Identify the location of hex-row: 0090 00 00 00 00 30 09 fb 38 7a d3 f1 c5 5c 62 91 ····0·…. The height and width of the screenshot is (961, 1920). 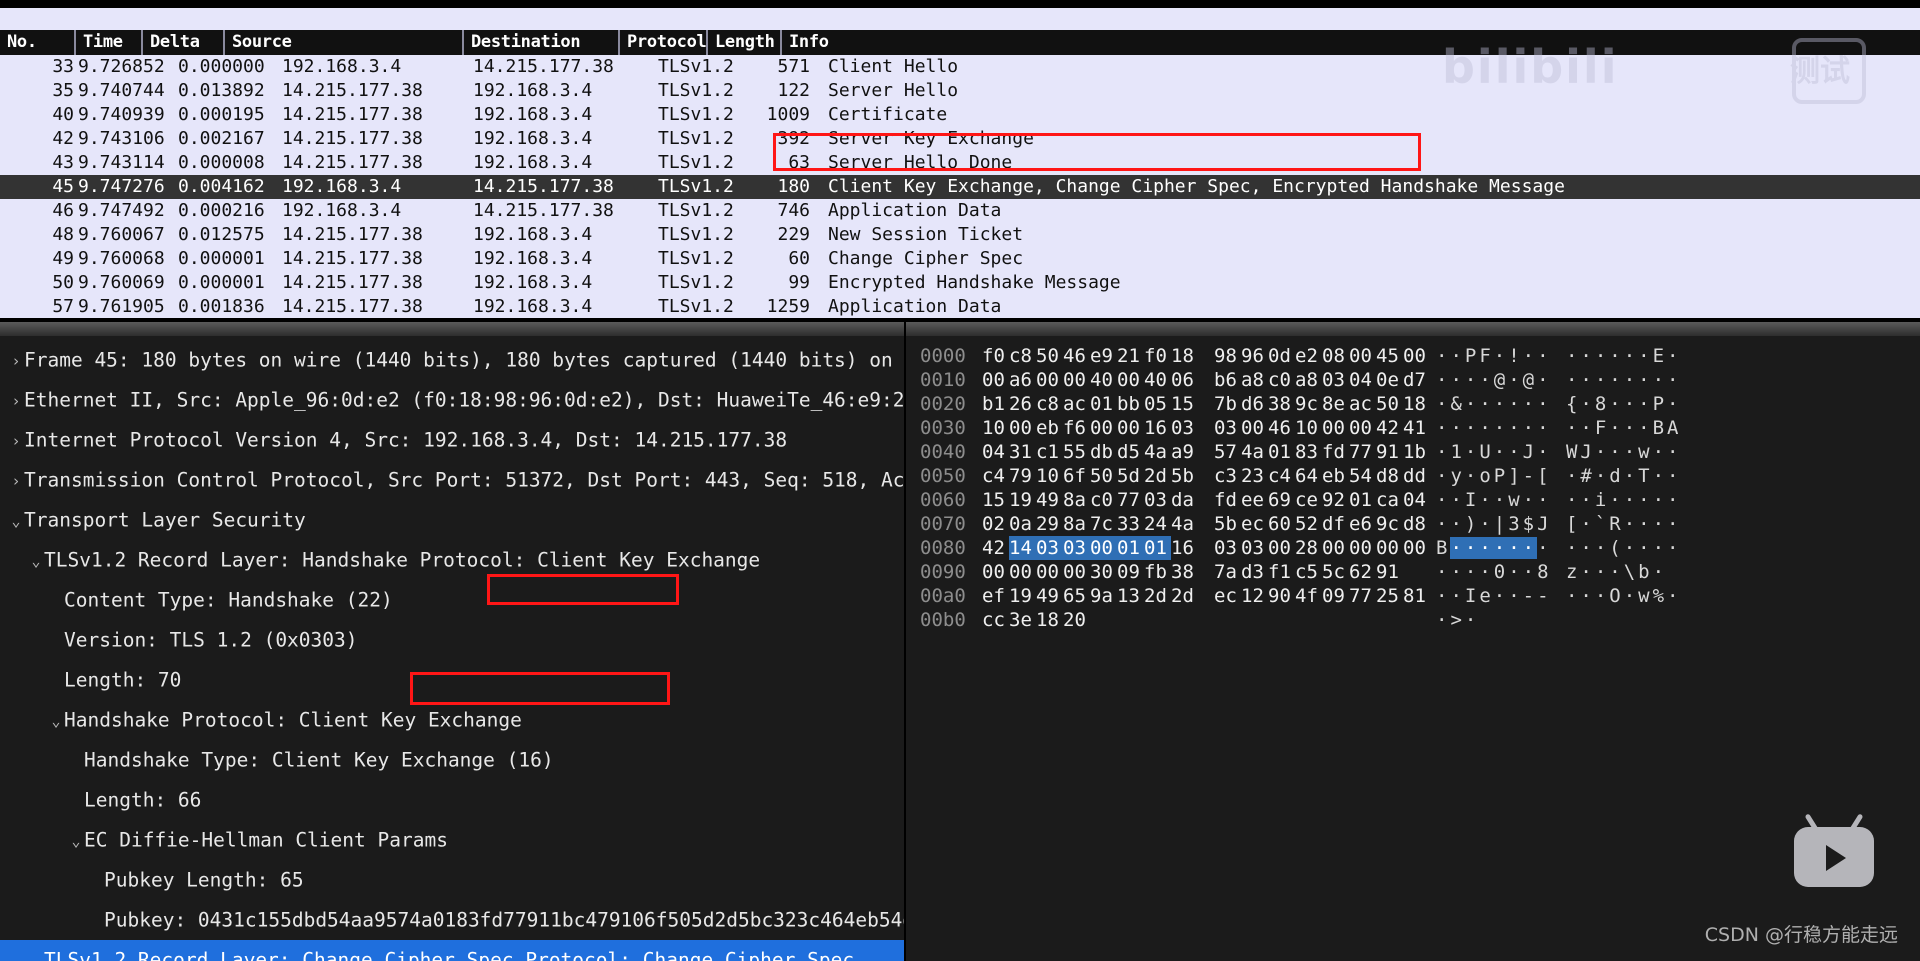
(1413, 572).